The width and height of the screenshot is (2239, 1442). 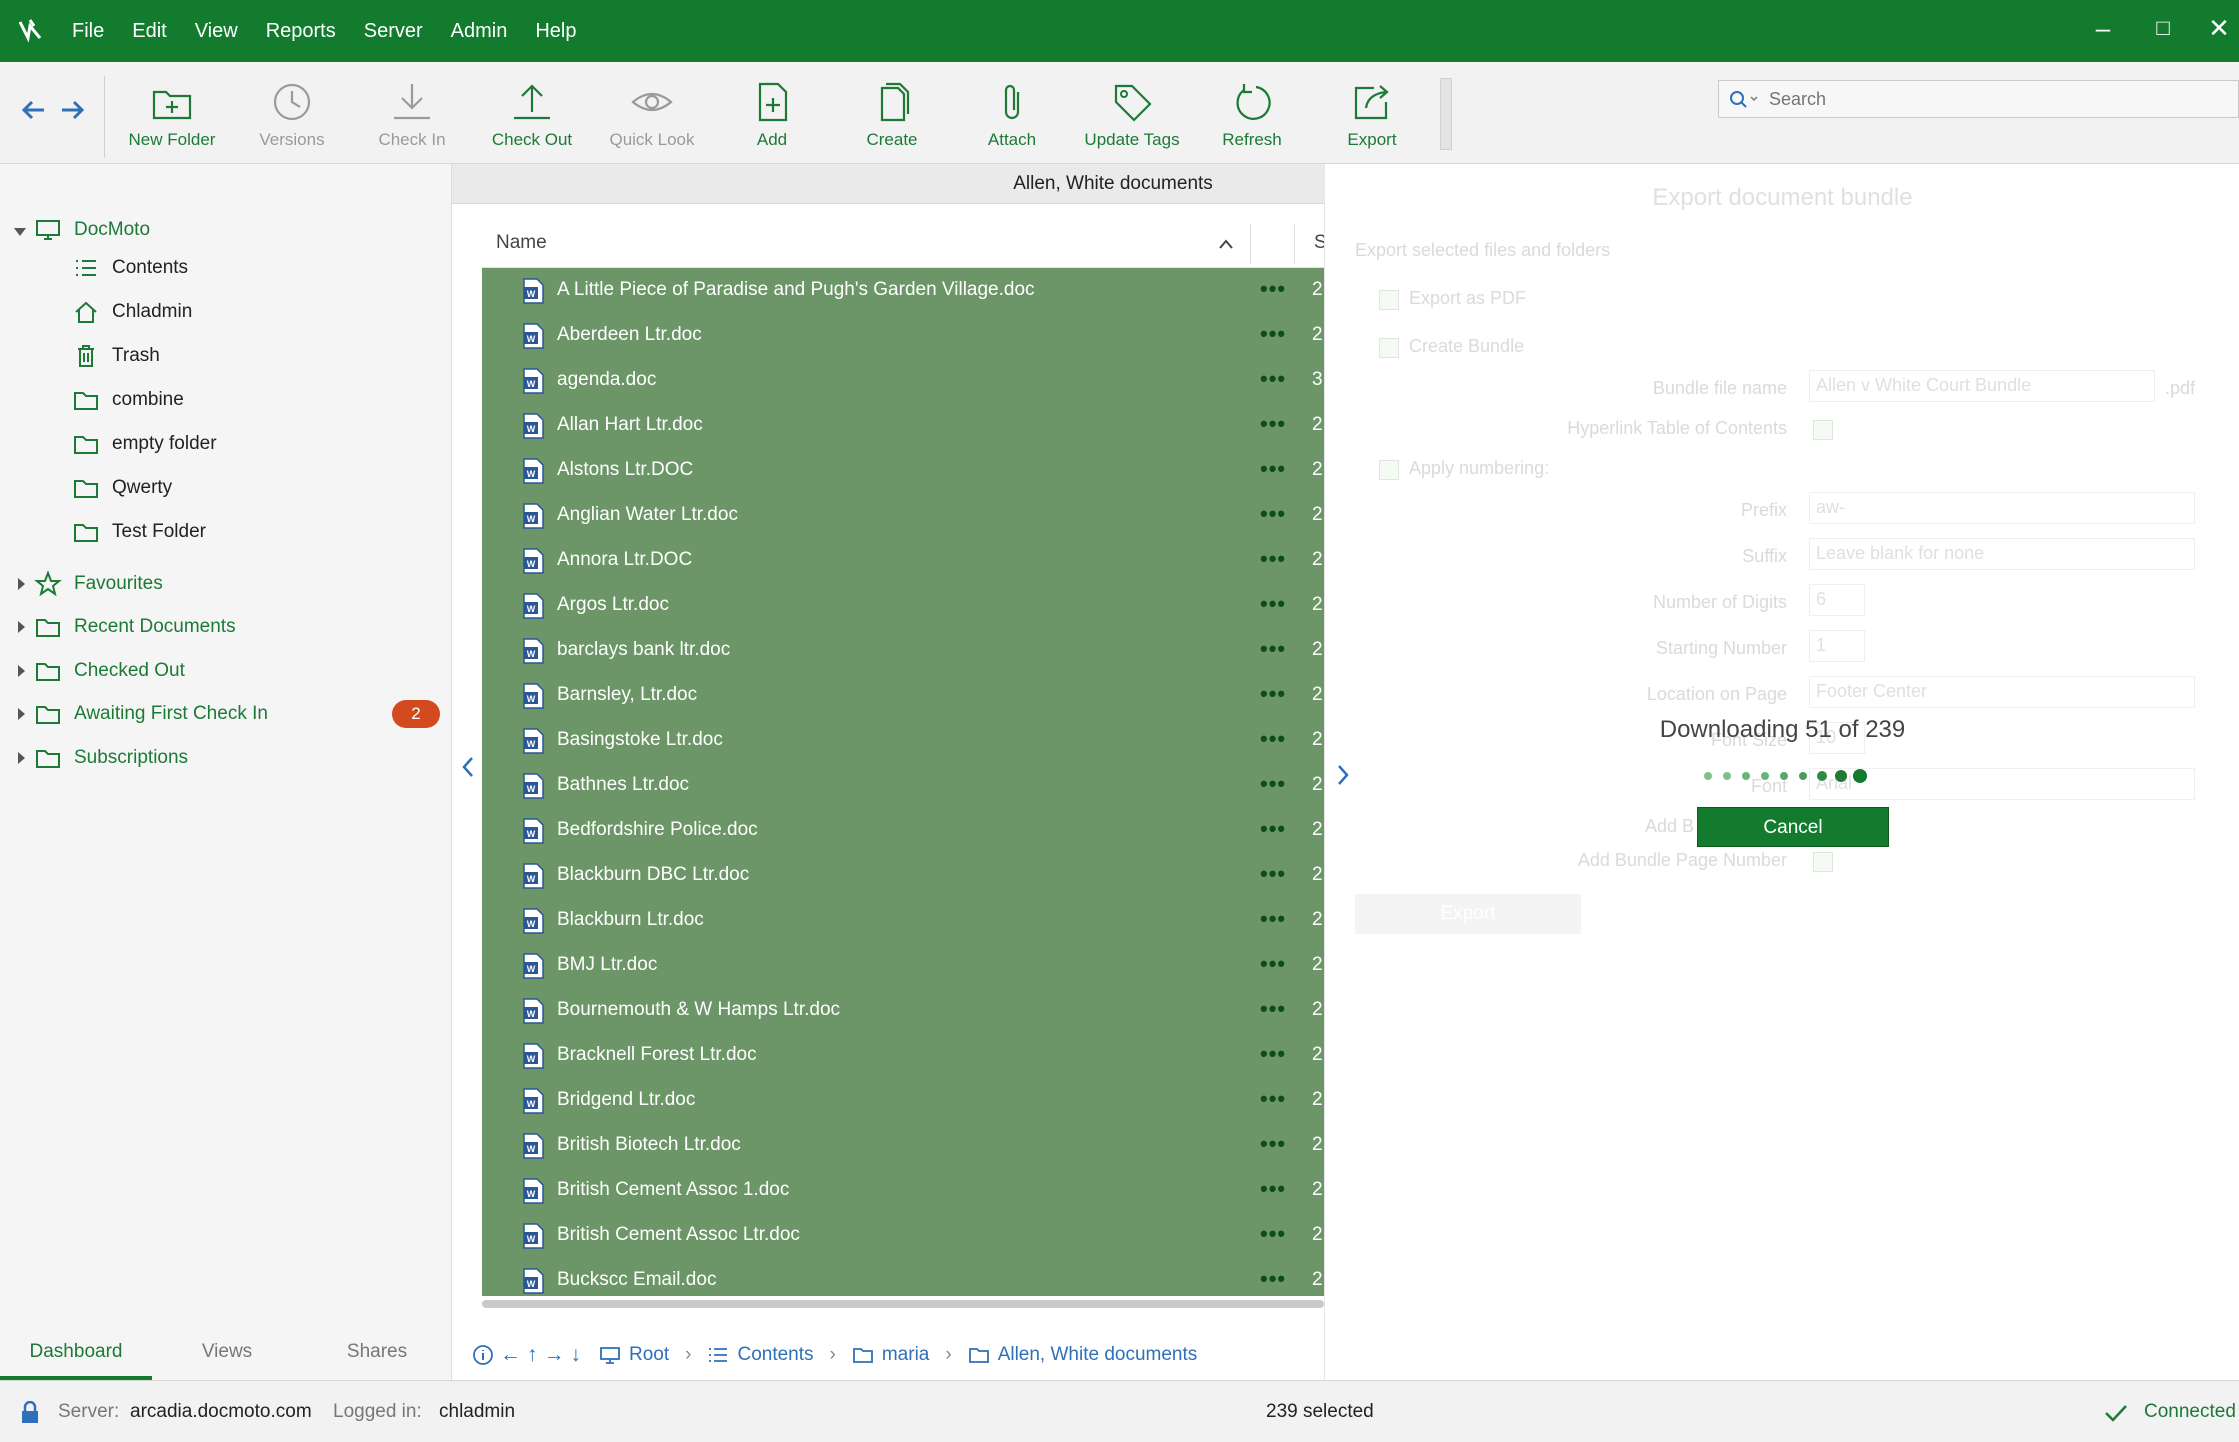 What do you see at coordinates (532, 120) in the screenshot?
I see `check-out-button: Check Out` at bounding box center [532, 120].